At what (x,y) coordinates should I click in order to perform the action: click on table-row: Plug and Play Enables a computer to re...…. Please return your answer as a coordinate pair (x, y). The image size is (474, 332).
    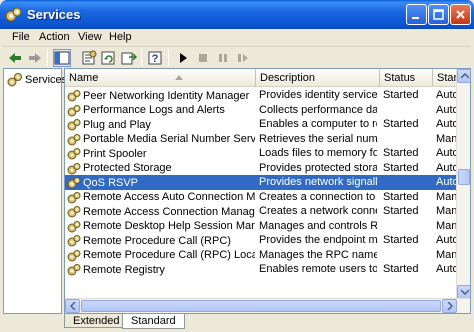
    Looking at the image, I should click on (265, 124).